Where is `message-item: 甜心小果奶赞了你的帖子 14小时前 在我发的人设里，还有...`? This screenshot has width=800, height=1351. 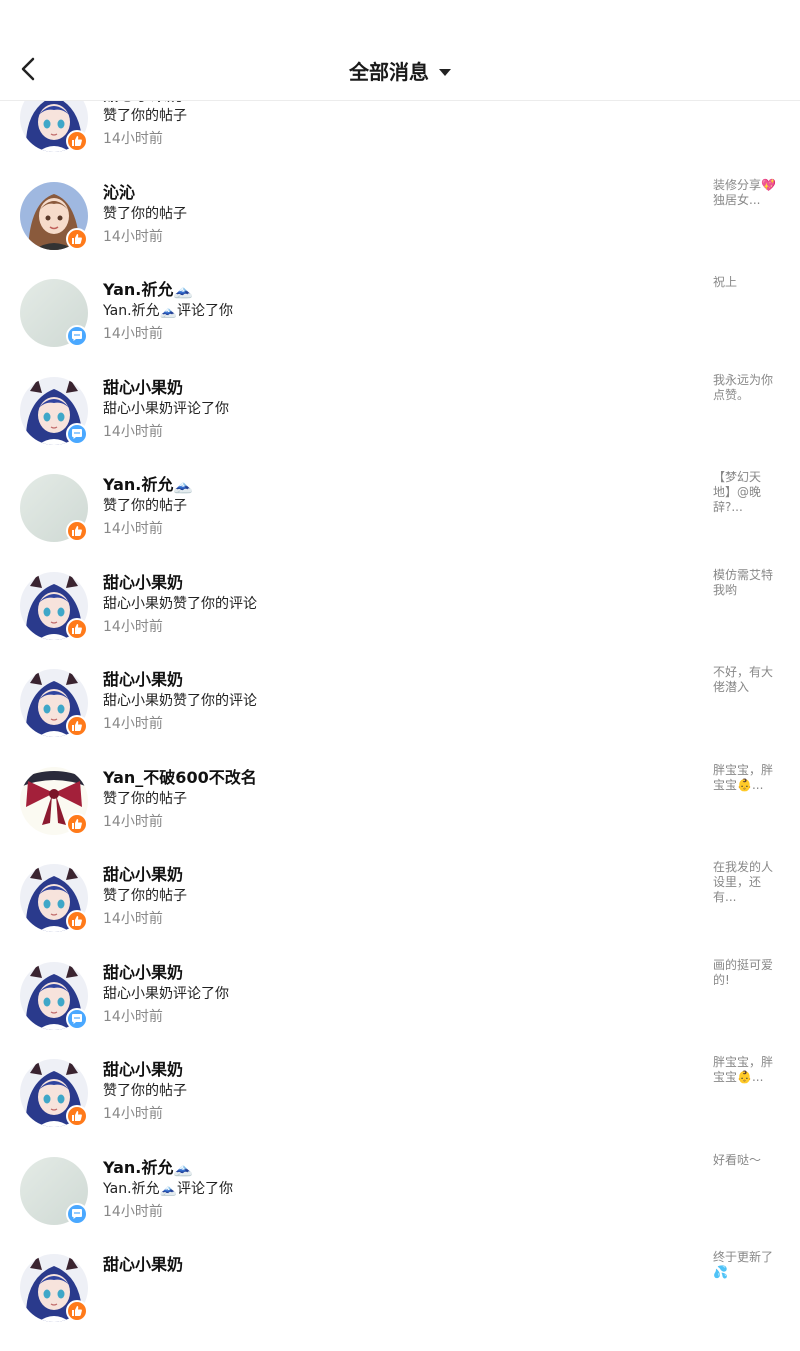
message-item: 甜心小果奶赞了你的帖子 14小时前 在我发的人设里，还有... is located at coordinates (400, 910).